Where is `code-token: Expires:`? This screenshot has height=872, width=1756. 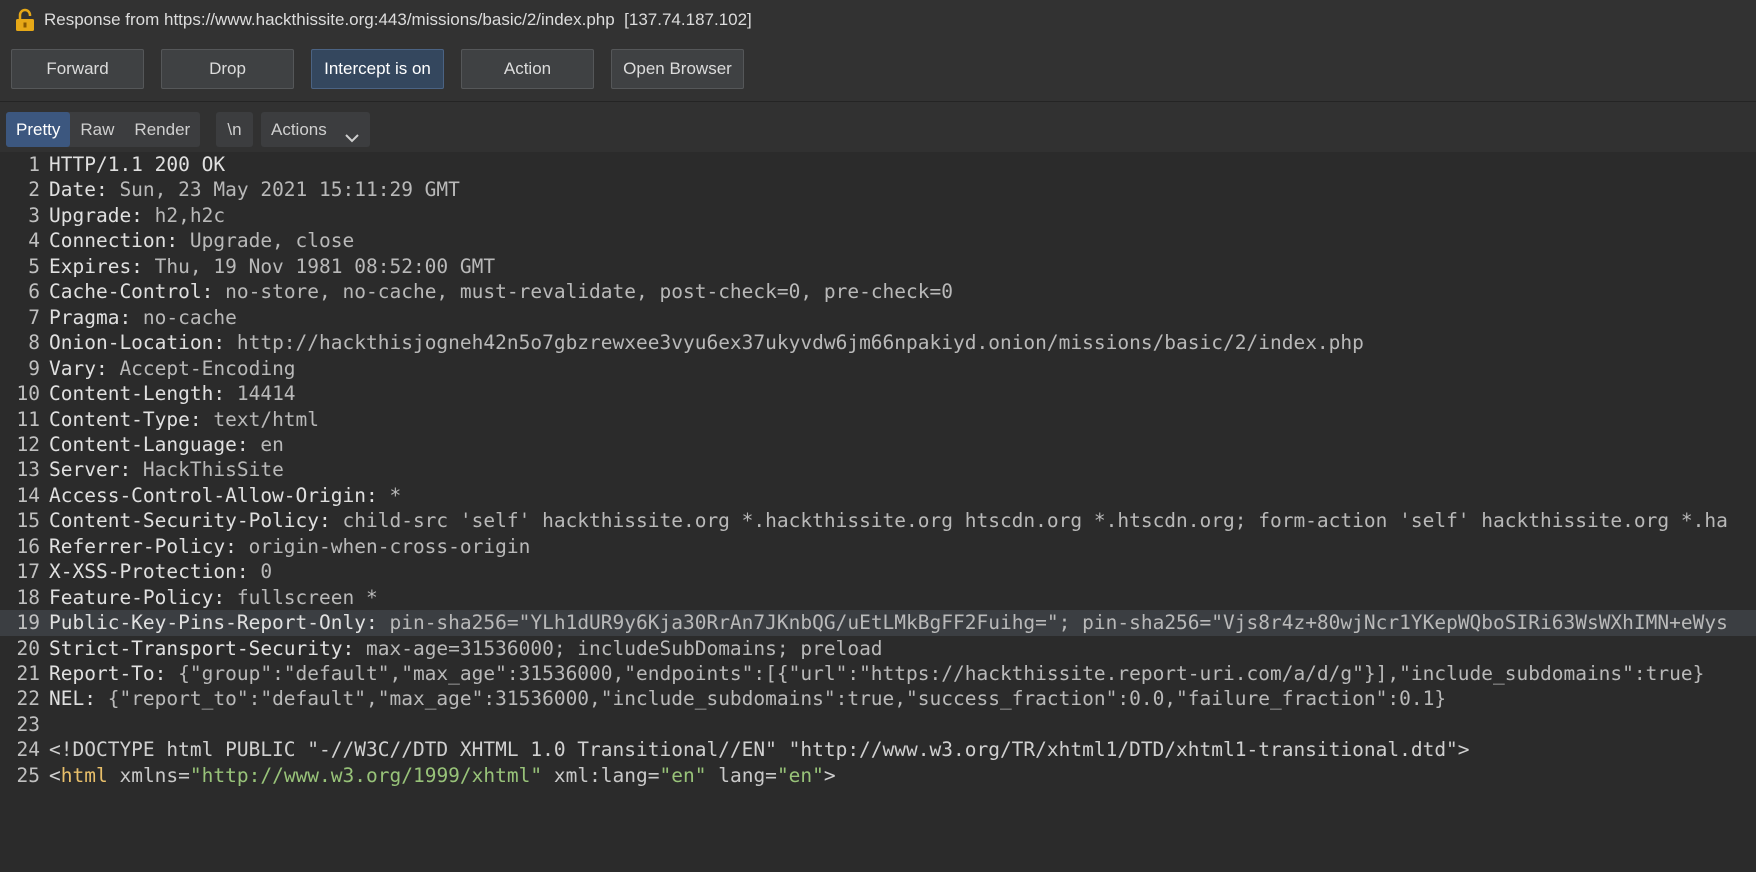 code-token: Expires: is located at coordinates (96, 266).